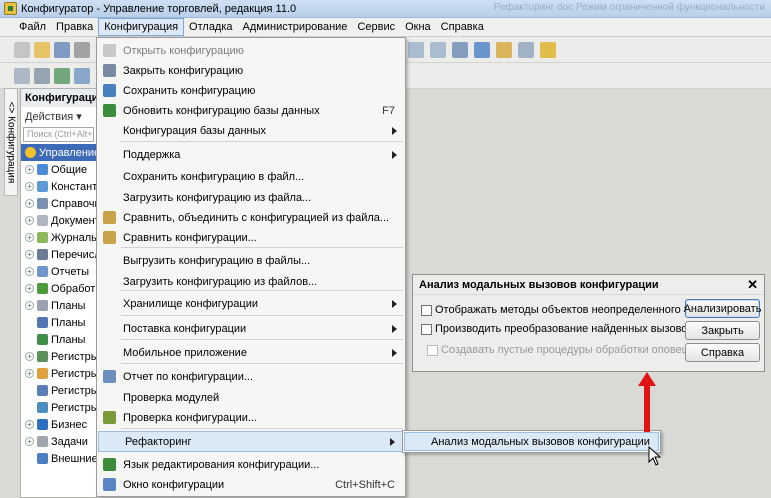 The width and height of the screenshot is (771, 498). What do you see at coordinates (58, 169) in the screenshot?
I see `tree-item: + Общие` at bounding box center [58, 169].